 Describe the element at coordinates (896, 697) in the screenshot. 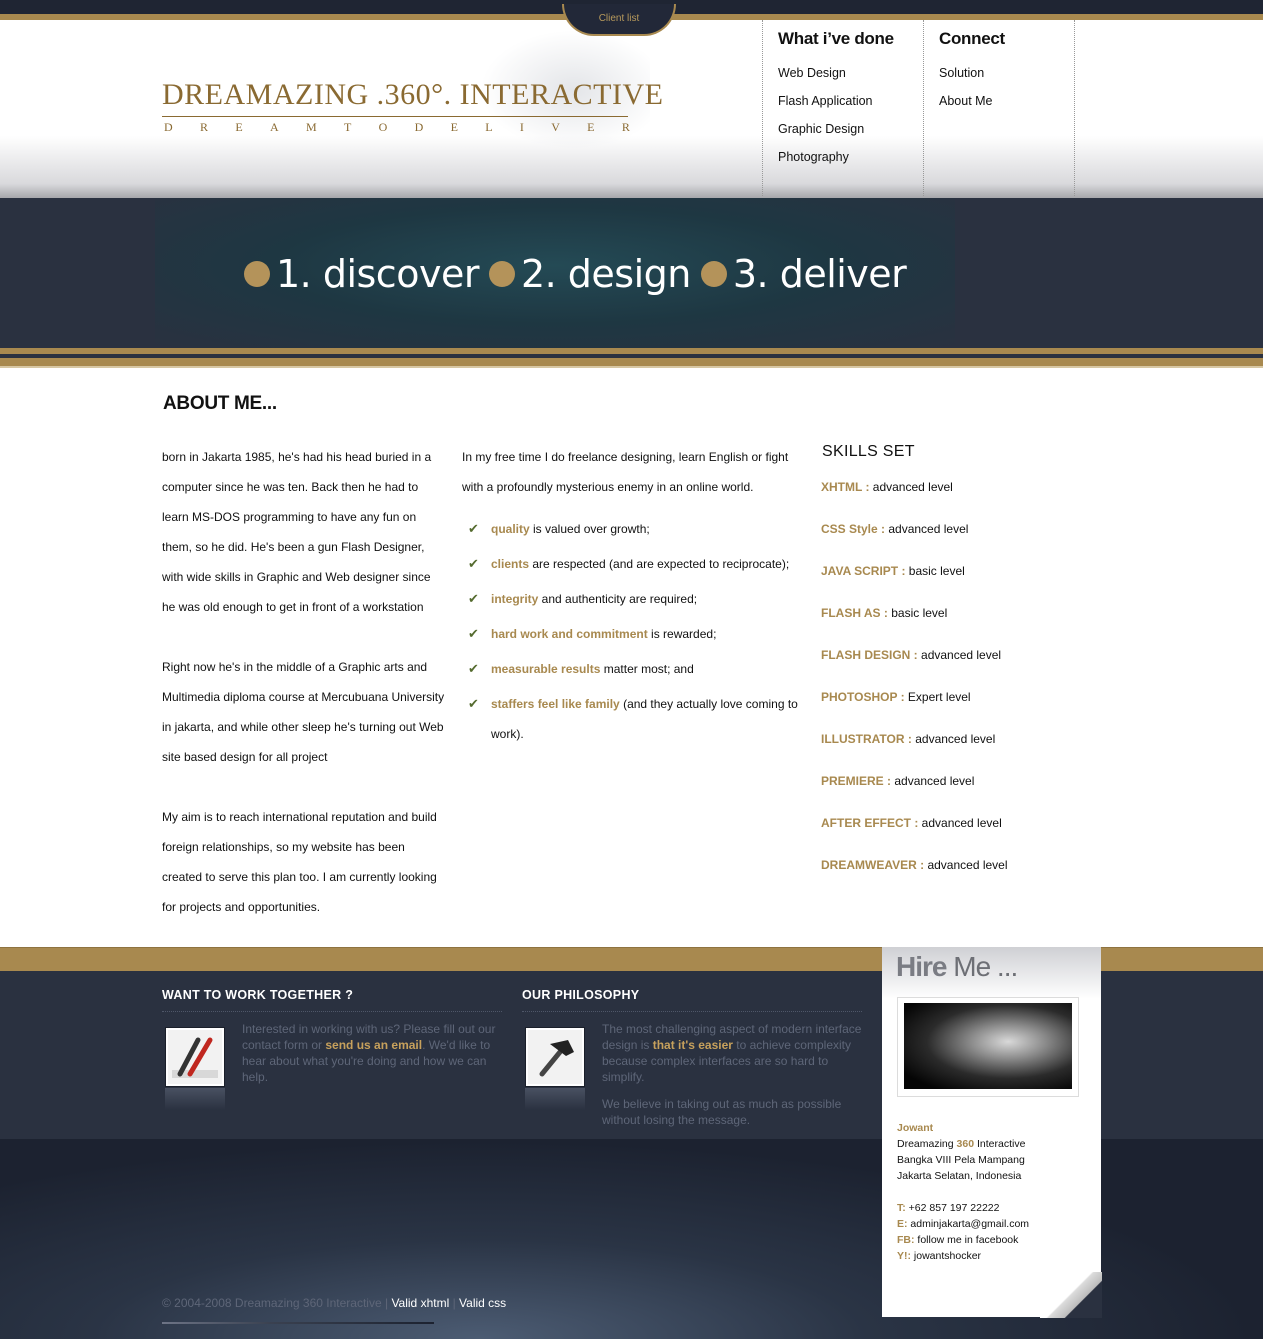

I see `skill-item: PHOTOSHOP : Expert level` at that location.